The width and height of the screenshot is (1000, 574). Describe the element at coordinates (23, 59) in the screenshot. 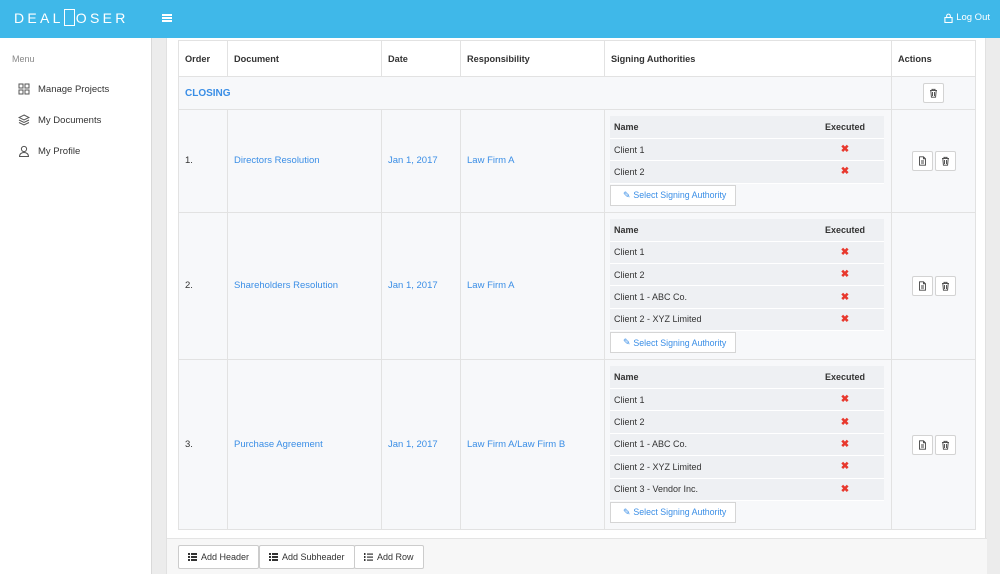

I see `sidebar-title: Menu` at that location.